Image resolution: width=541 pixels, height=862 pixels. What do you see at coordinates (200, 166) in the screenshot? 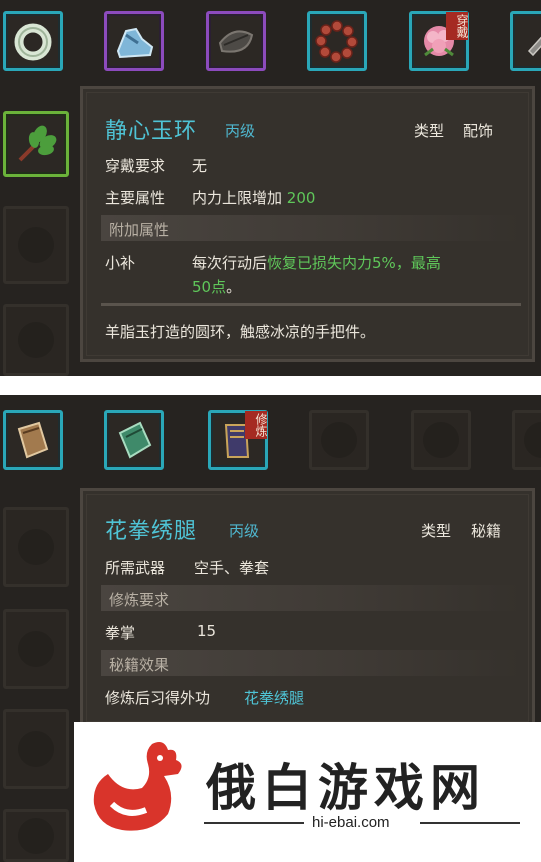
I see `requirement-value: 无` at bounding box center [200, 166].